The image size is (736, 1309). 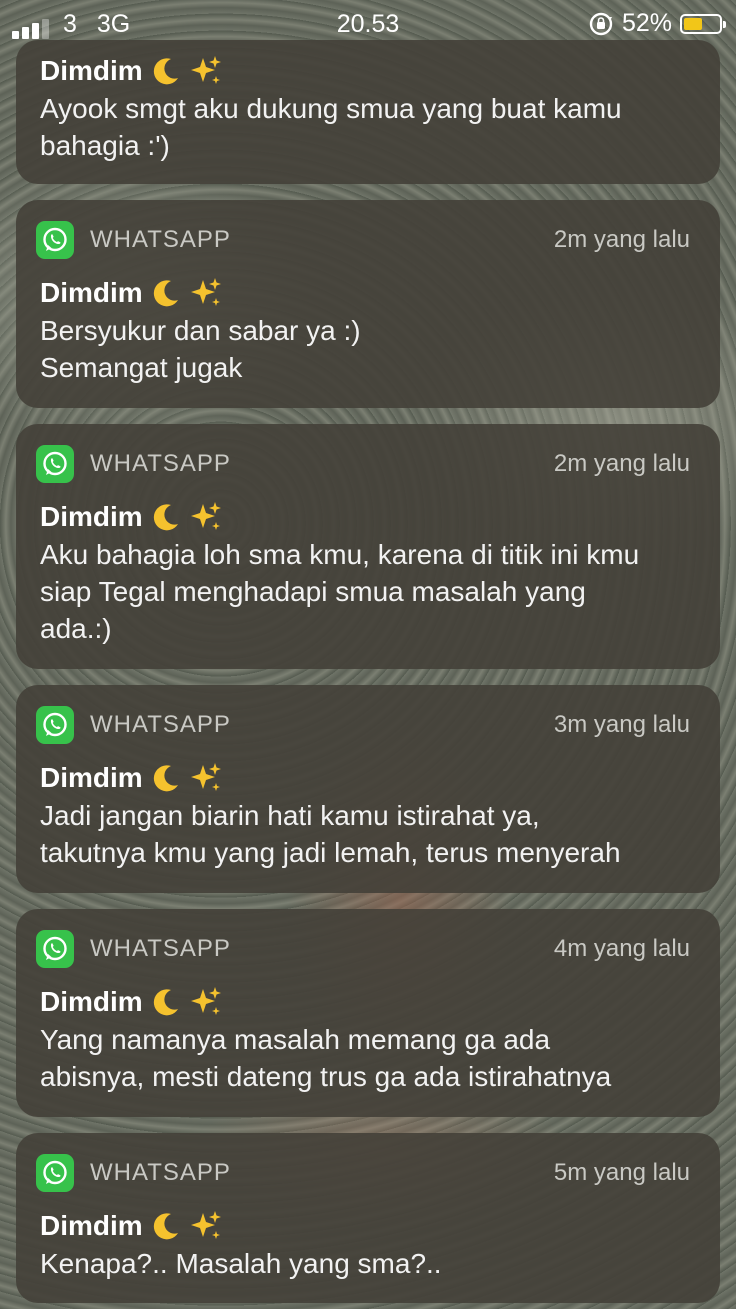 What do you see at coordinates (703, 23) in the screenshot?
I see `battery-icon` at bounding box center [703, 23].